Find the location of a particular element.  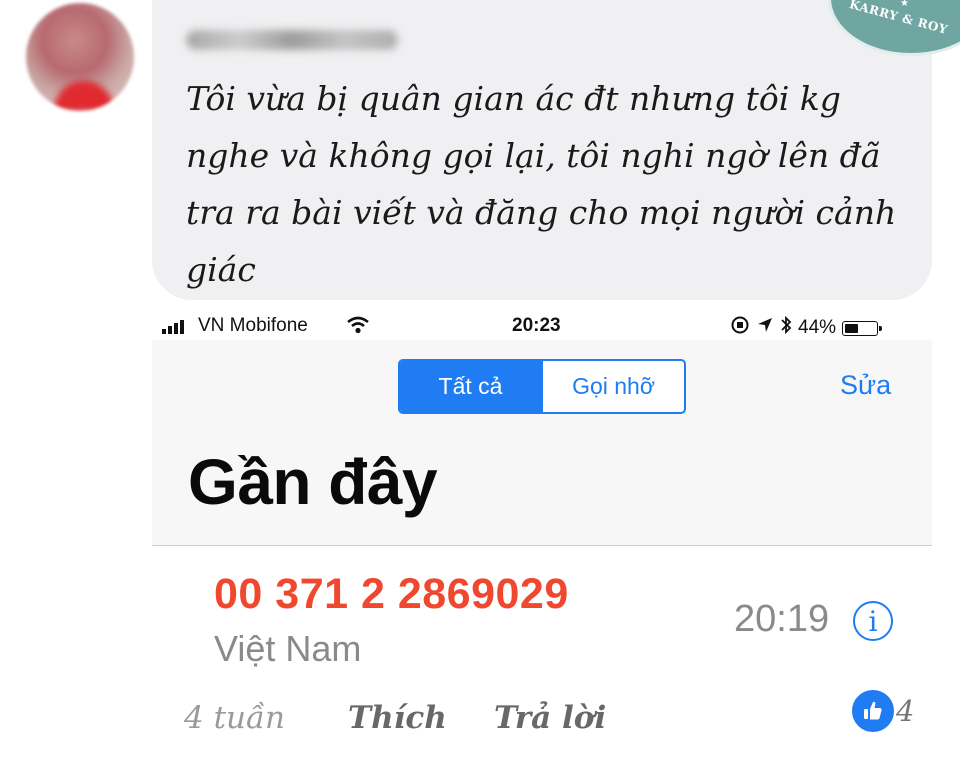

location-arrow-icon is located at coordinates (765, 328).